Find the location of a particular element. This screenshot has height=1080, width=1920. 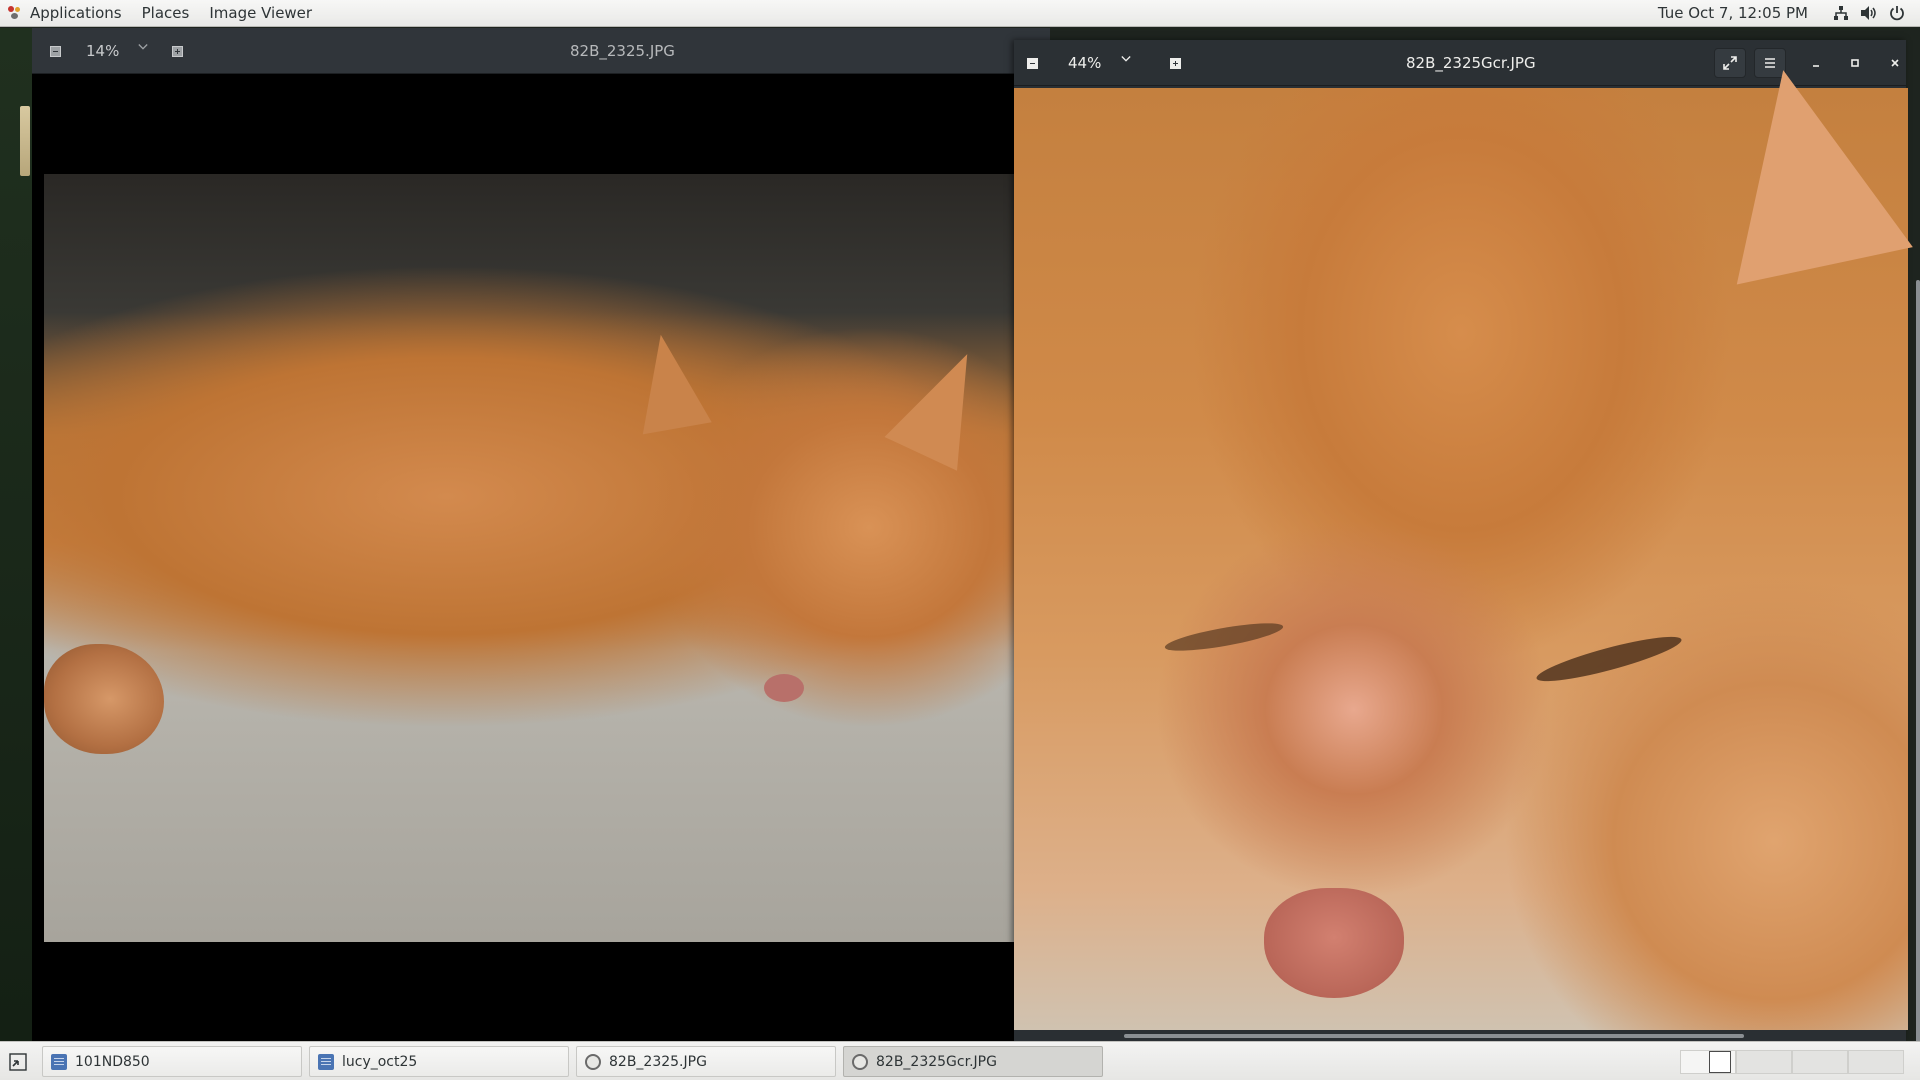

places-menu: Places is located at coordinates (166, 13).